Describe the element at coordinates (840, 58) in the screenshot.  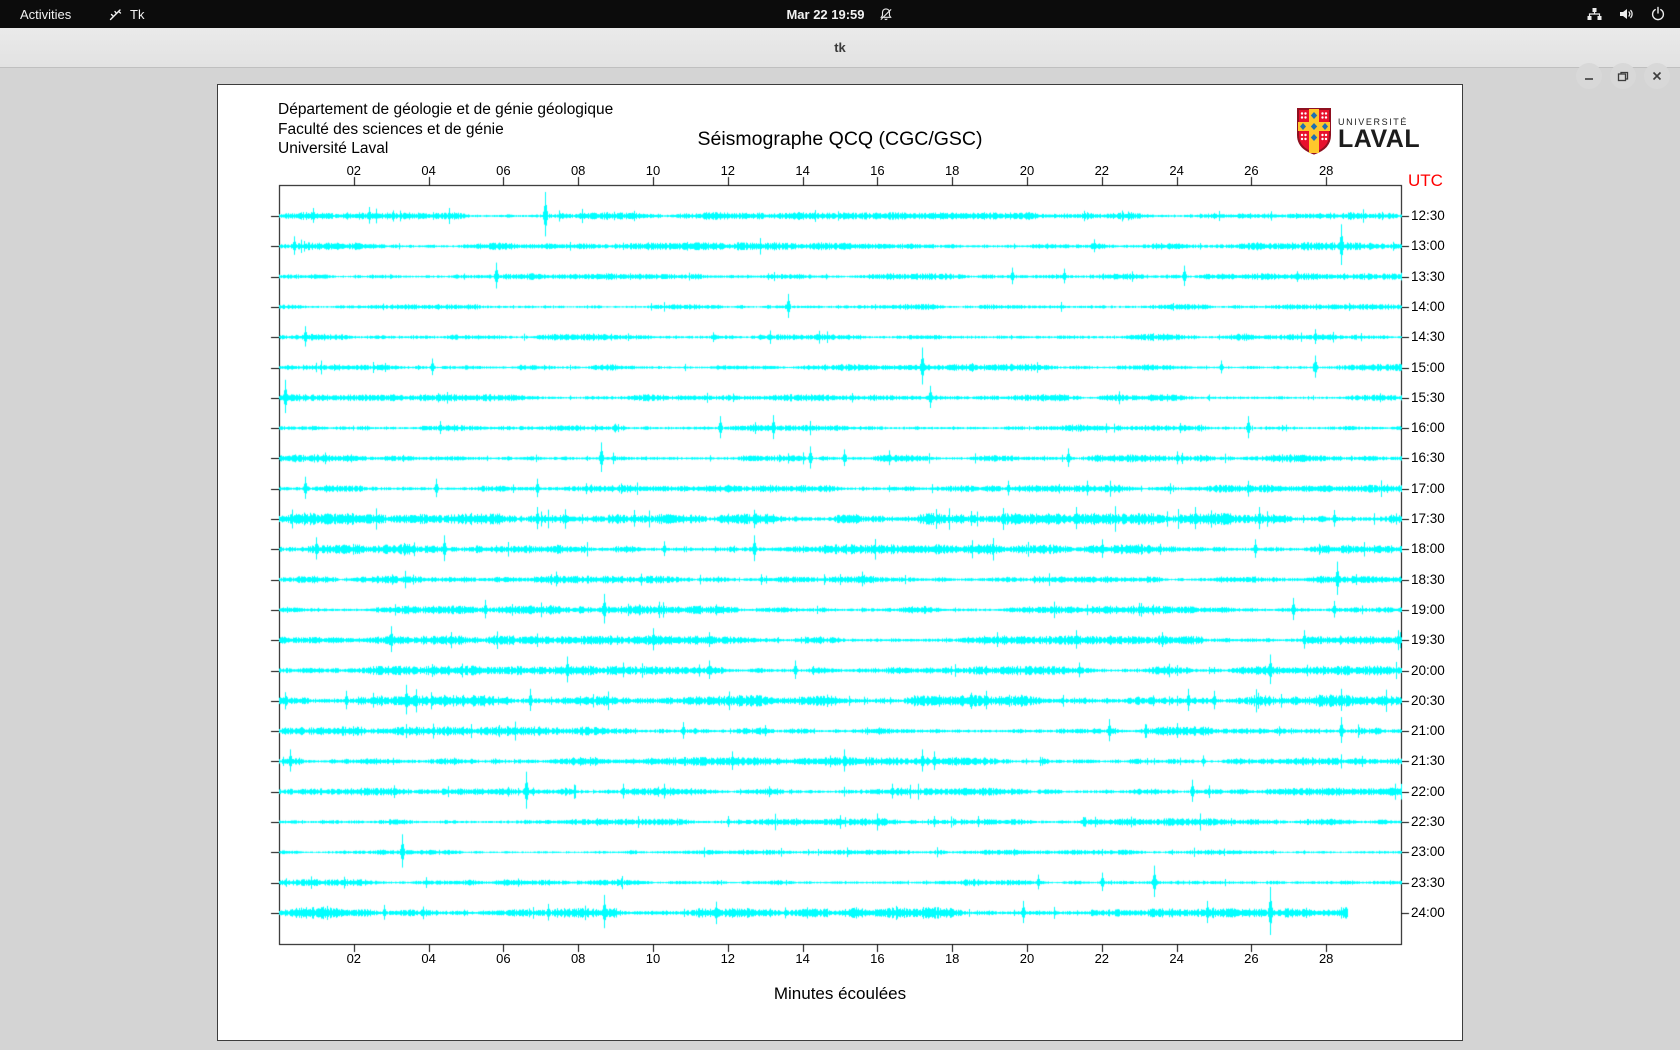
I see `window-titlebar: tk` at that location.